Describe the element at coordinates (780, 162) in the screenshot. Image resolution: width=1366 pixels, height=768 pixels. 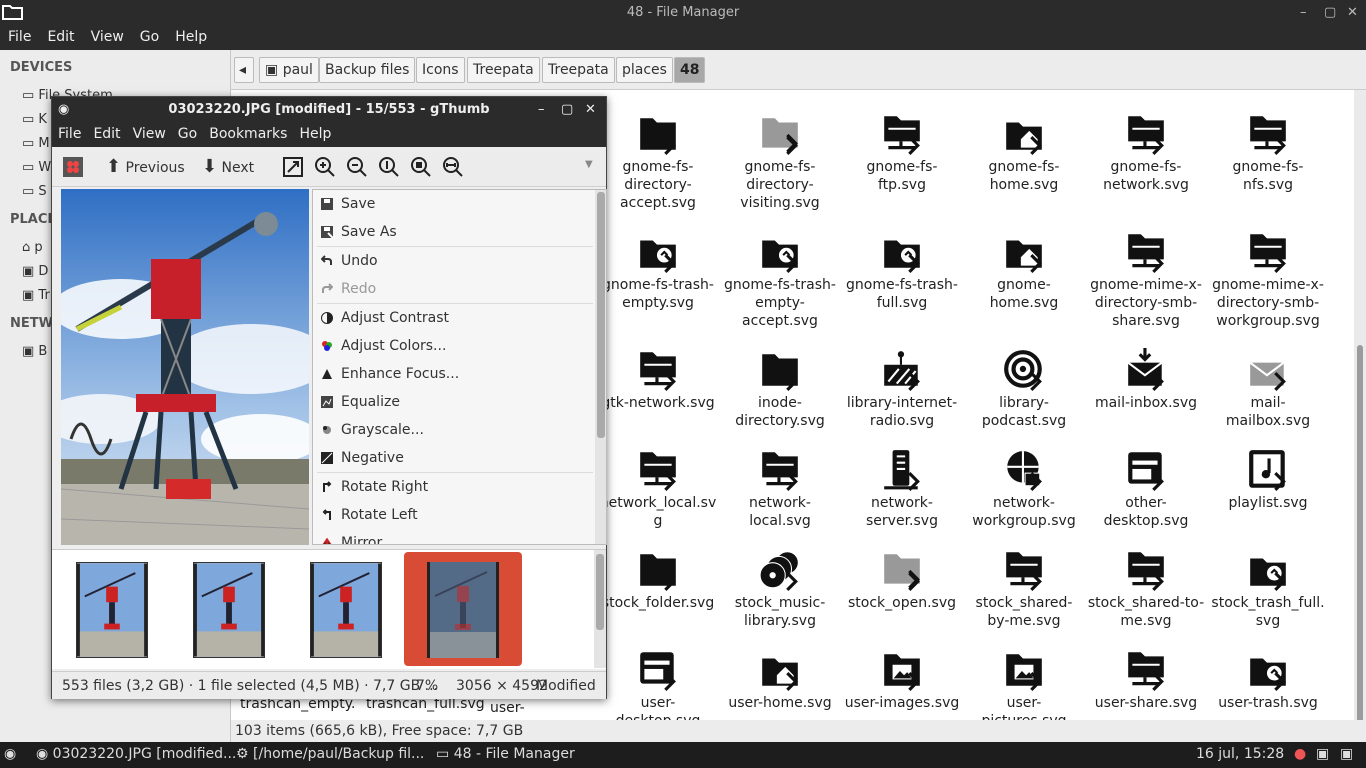
I see `file-item: gnome-fs-directory-visiting.svg` at that location.